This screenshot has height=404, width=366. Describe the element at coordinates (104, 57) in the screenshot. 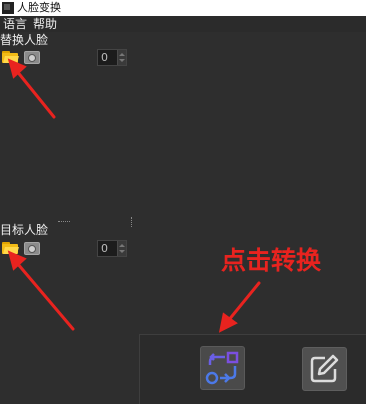

I see `source-spin-value: 0` at that location.